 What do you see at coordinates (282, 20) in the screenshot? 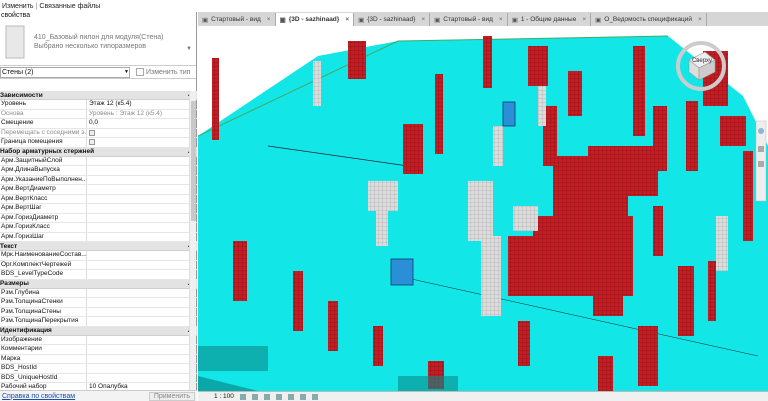
I see `view-icon: ▣` at bounding box center [282, 20].